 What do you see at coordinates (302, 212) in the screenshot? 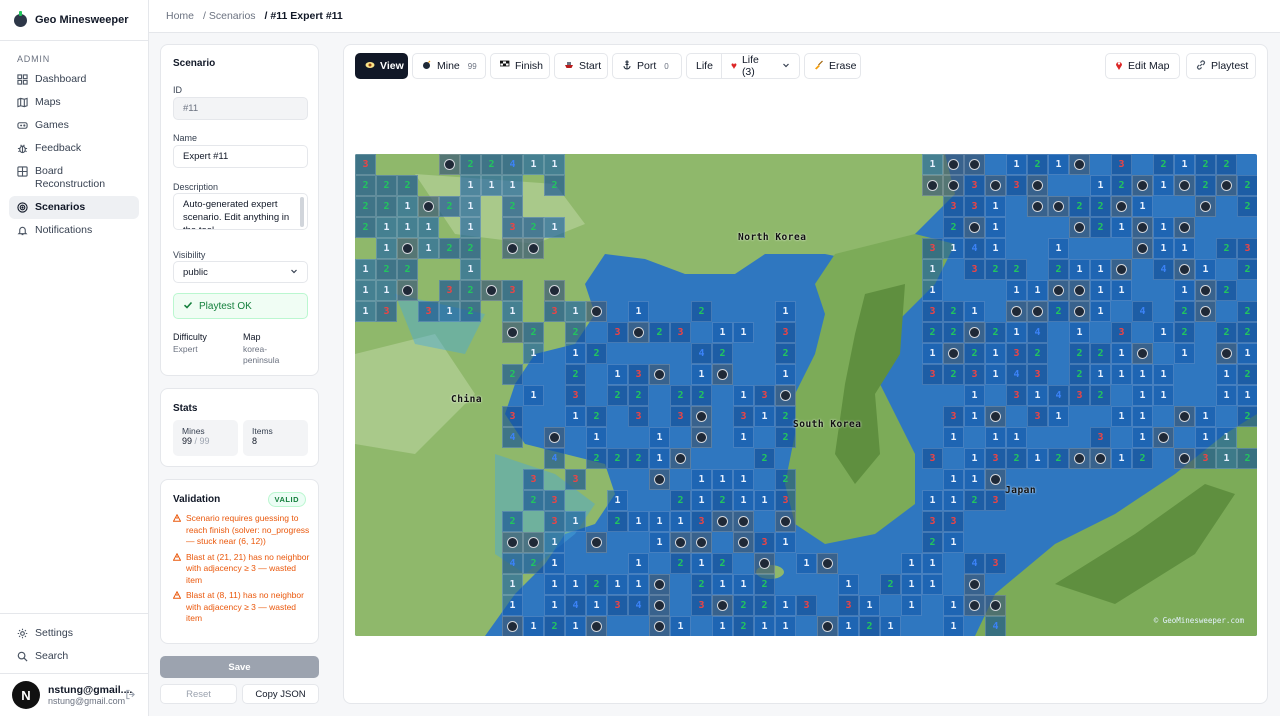
I see `scrollbar` at bounding box center [302, 212].